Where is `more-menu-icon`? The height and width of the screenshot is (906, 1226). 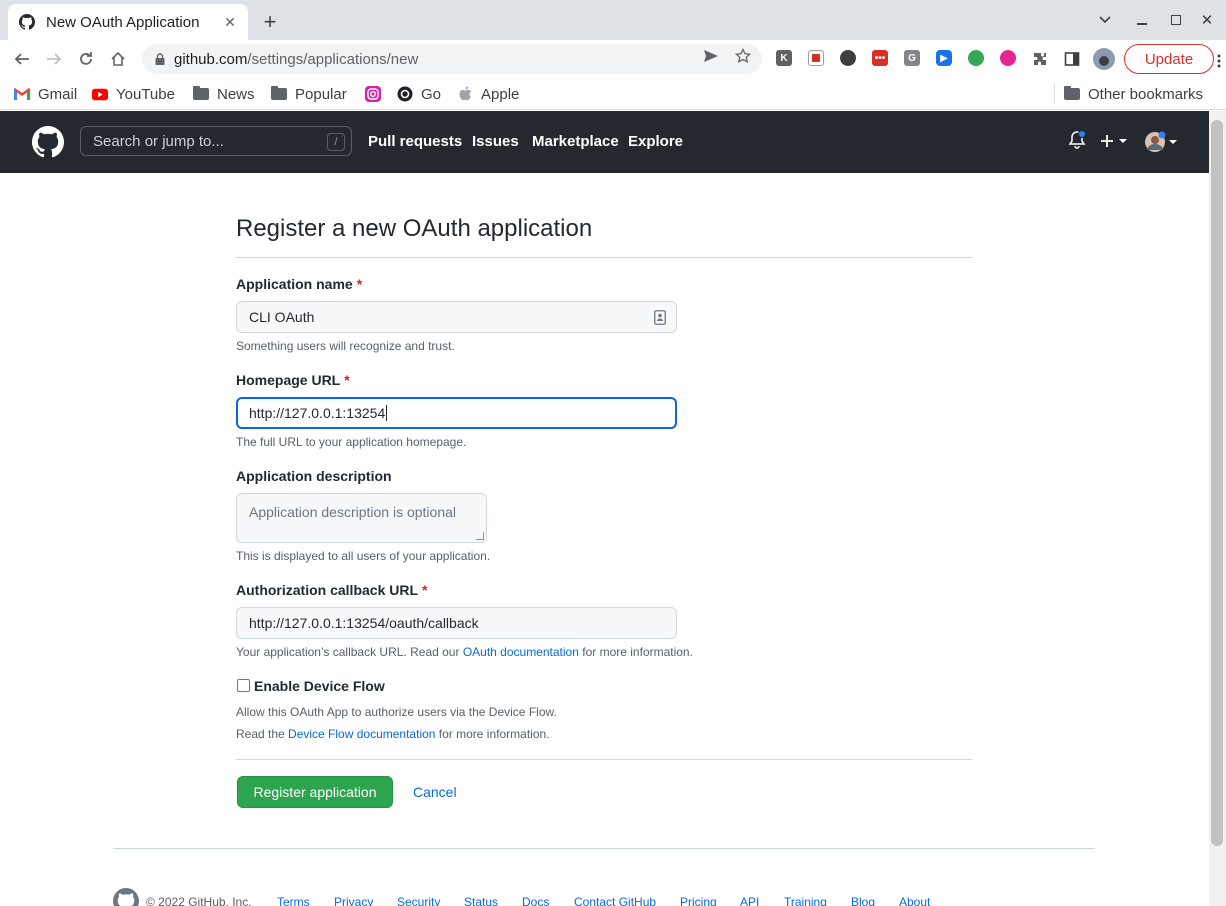
more-menu-icon is located at coordinates (1219, 61).